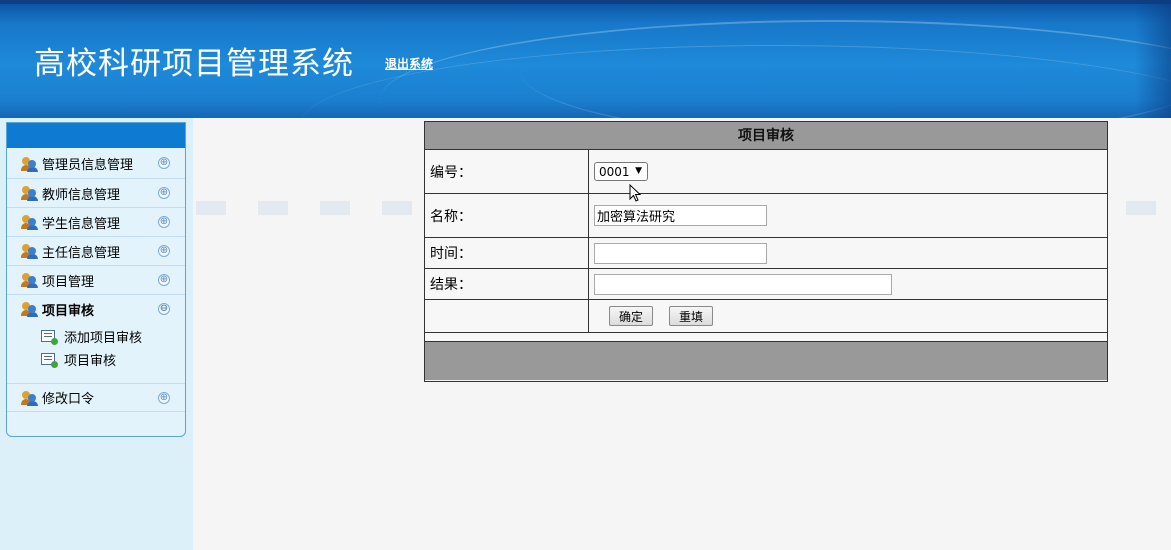  What do you see at coordinates (68, 399) in the screenshot?
I see `sidebar-item-label: 修改口令` at bounding box center [68, 399].